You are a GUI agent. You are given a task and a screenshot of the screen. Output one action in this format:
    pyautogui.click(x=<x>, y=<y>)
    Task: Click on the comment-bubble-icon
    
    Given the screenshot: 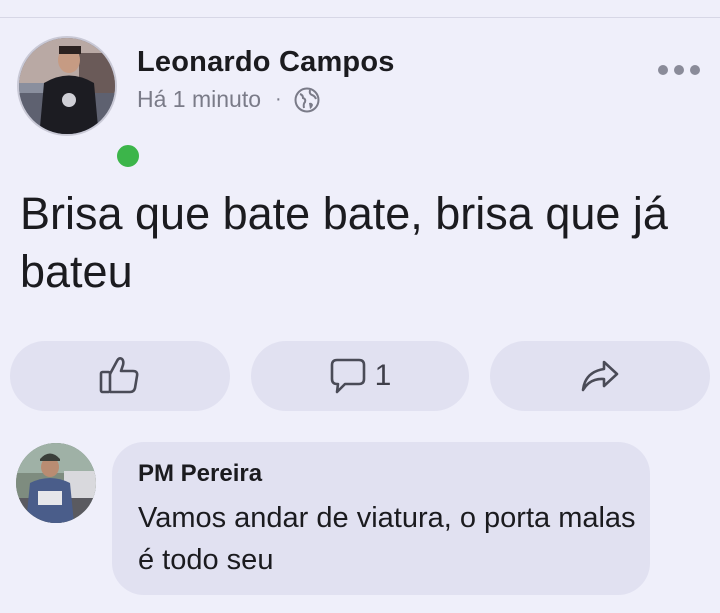 What is the action you would take?
    pyautogui.click(x=347, y=376)
    